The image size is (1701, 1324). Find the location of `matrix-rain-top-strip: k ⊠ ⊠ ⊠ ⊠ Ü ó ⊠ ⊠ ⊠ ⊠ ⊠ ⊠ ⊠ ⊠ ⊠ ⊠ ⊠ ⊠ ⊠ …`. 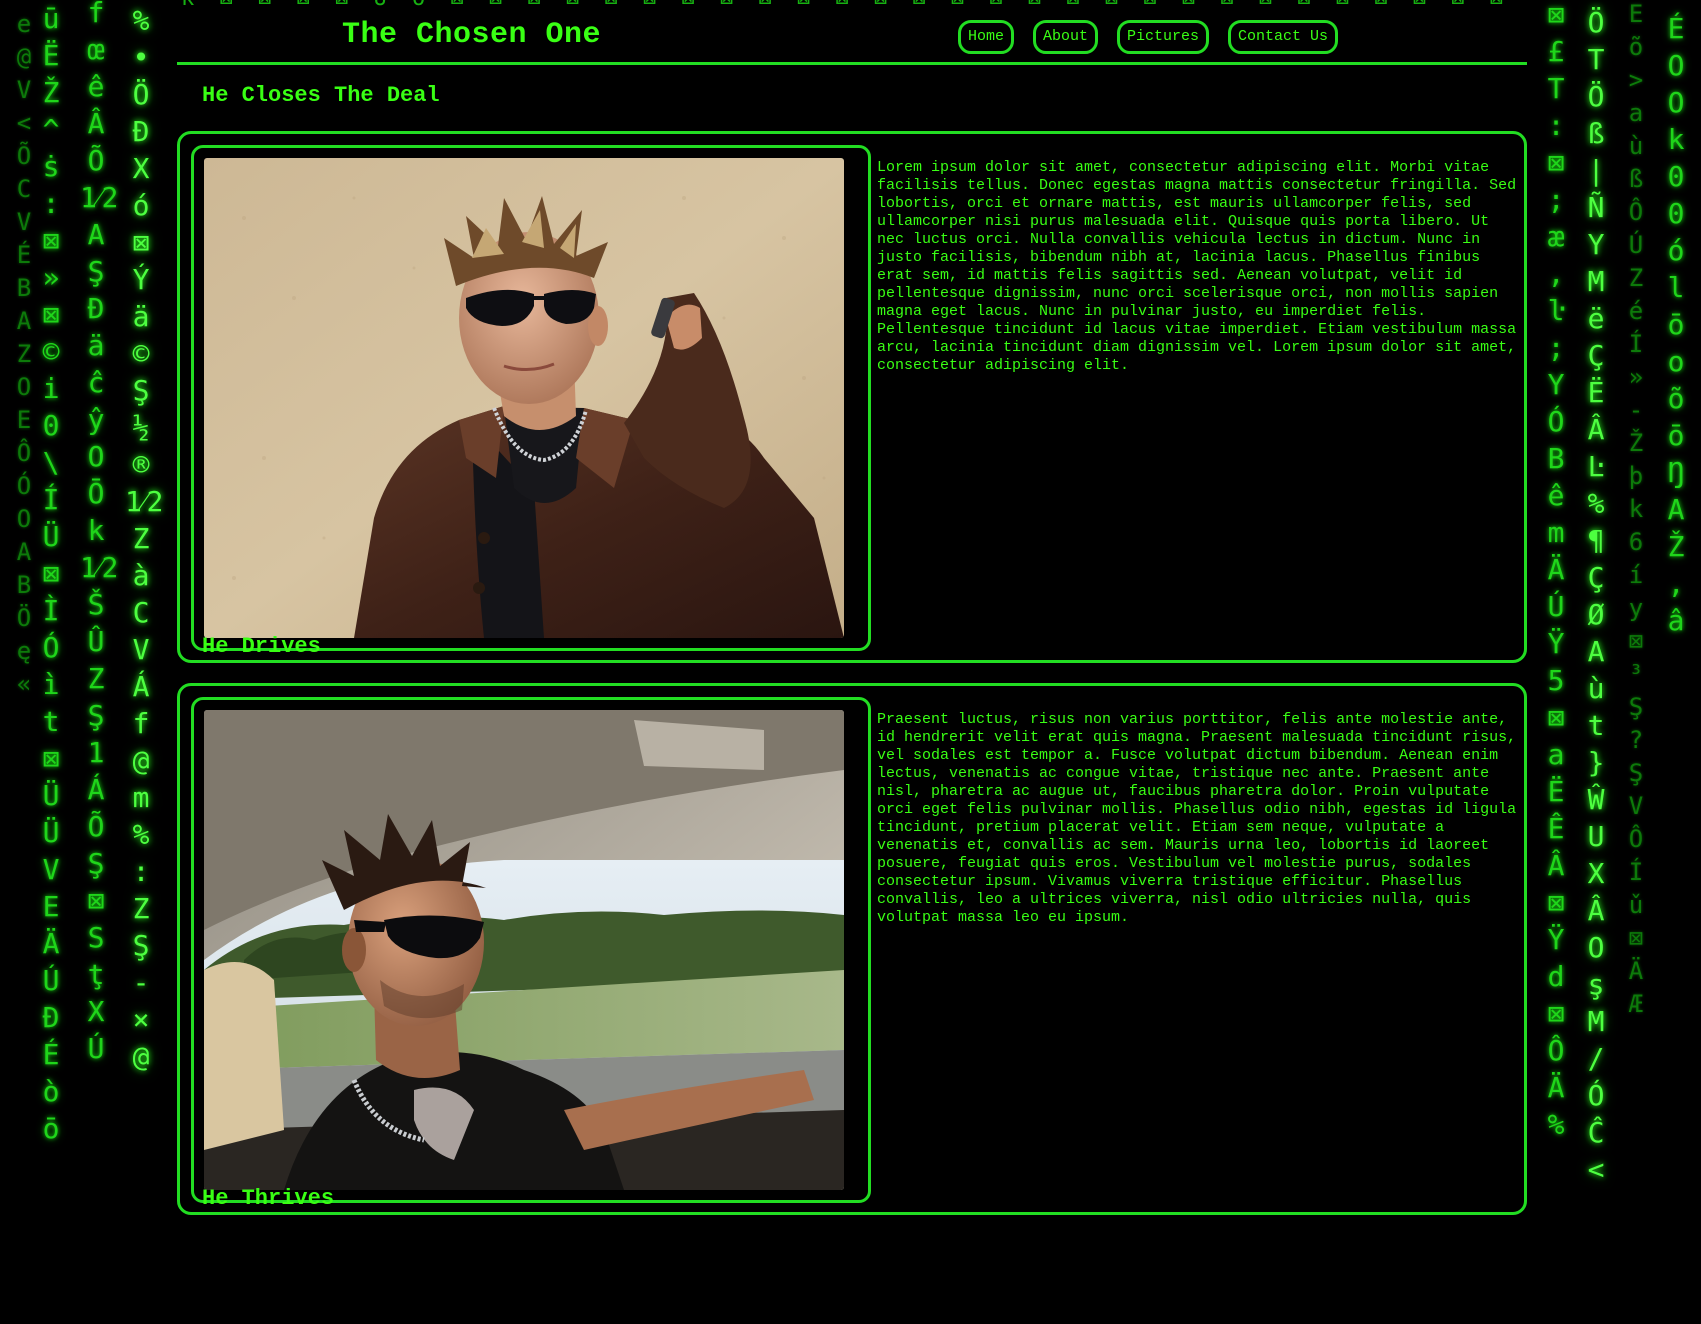

matrix-rain-top-strip: k ⊠ ⊠ ⊠ ⊠ Ü ó ⊠ ⊠ ⊠ ⊠ ⊠ ⊠ ⊠ ⊠ ⊠ ⊠ ⊠ ⊠ ⊠ … is located at coordinates (852, 5).